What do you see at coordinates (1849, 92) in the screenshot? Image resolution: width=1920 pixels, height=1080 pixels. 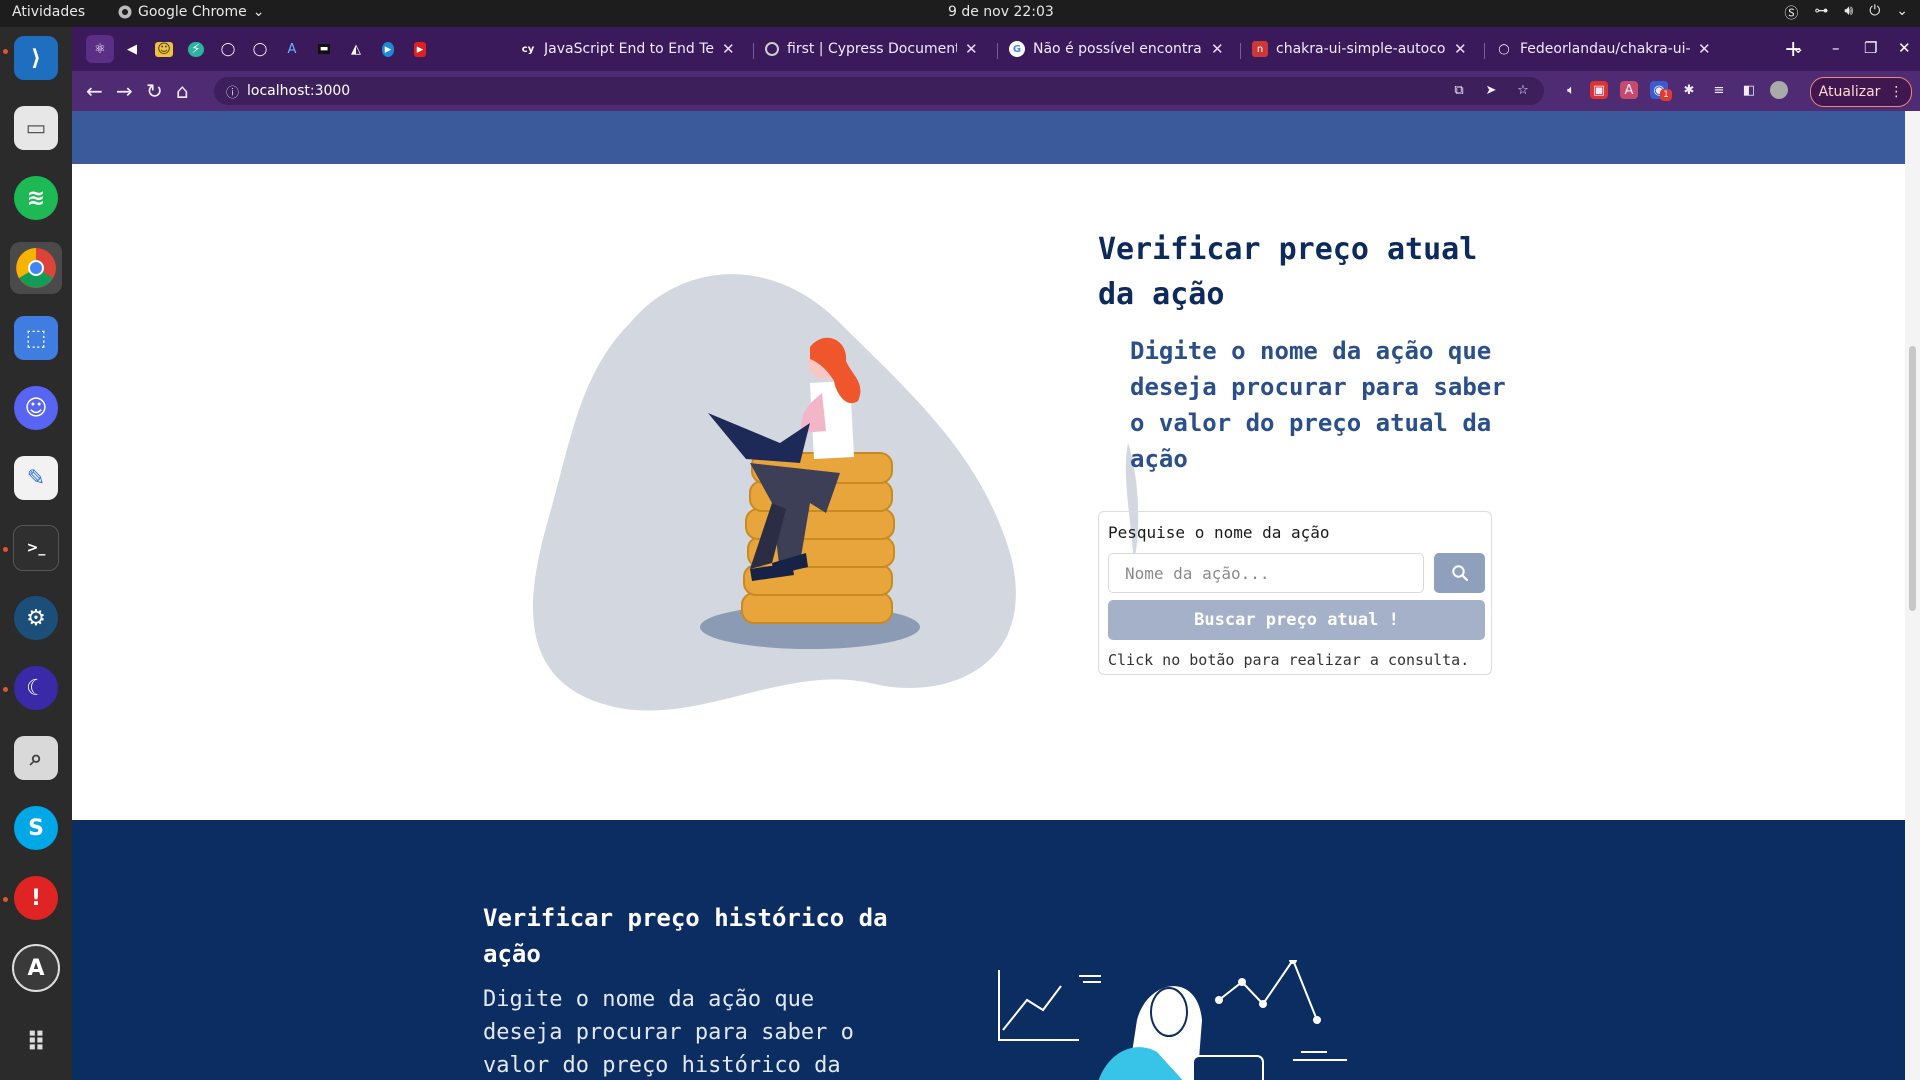 I see `update-label: Atualizar` at bounding box center [1849, 92].